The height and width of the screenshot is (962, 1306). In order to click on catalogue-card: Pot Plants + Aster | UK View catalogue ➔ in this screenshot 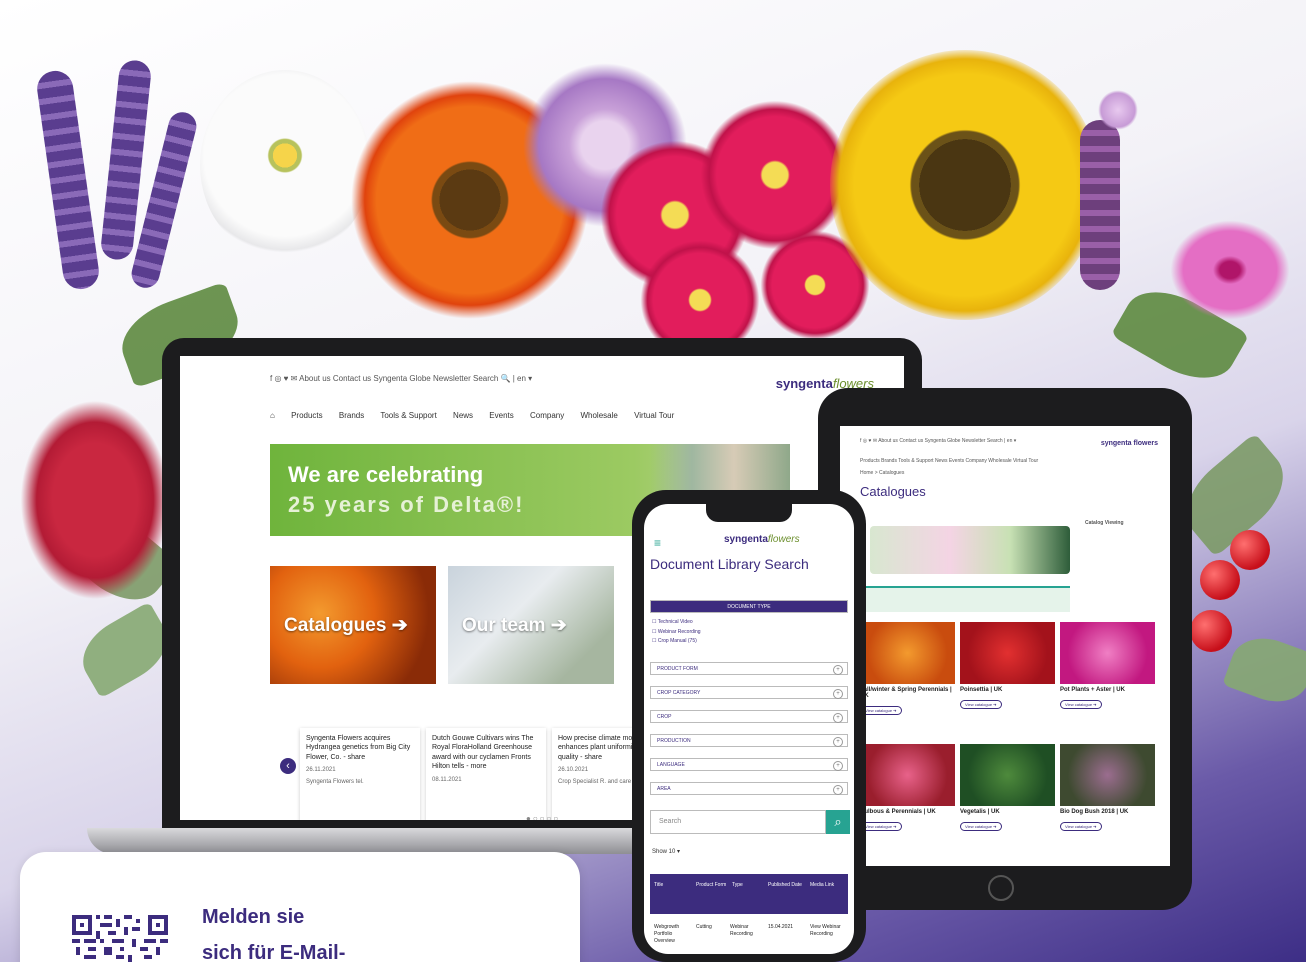, I will do `click(1107, 666)`.